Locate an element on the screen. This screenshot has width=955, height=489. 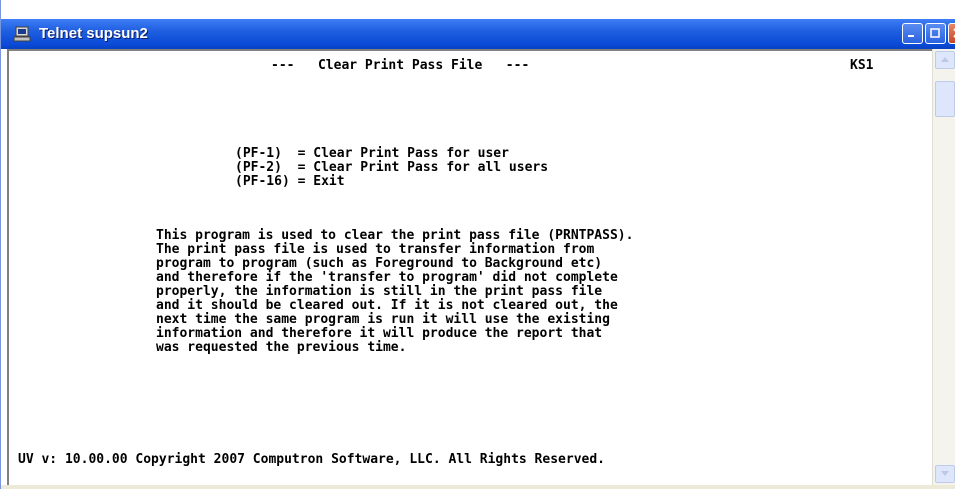
screen-id: KS1 is located at coordinates (862, 65).